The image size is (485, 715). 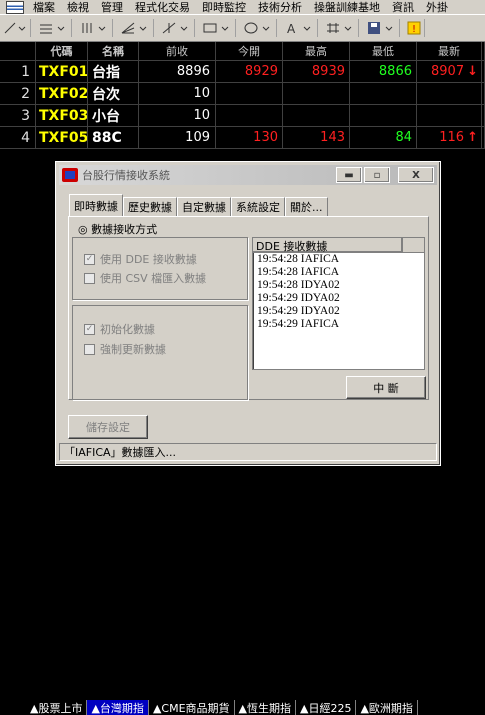 I want to click on header-code: 代碼, so click(x=62, y=51).